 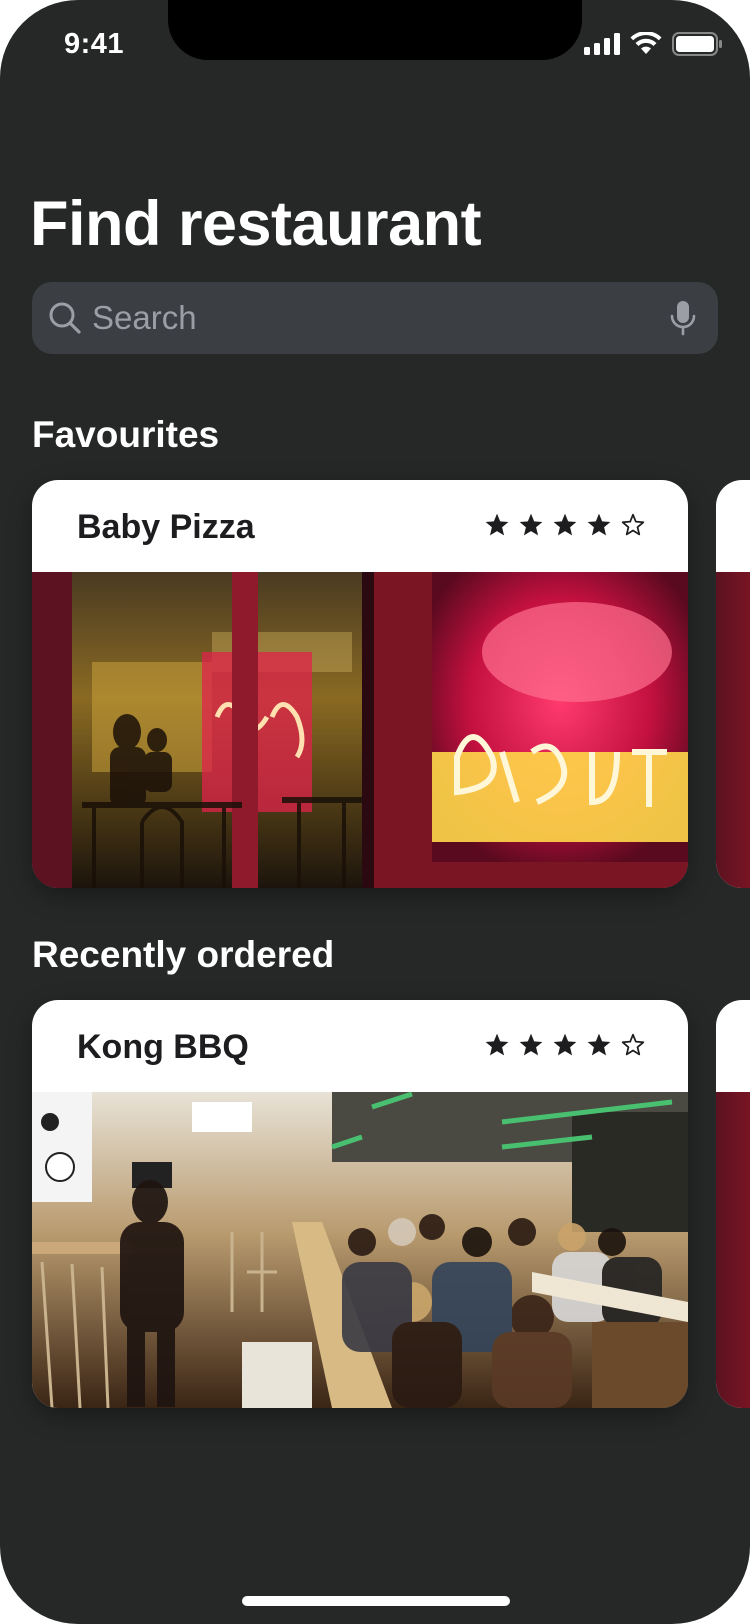 What do you see at coordinates (372, 318) in the screenshot?
I see `search-input` at bounding box center [372, 318].